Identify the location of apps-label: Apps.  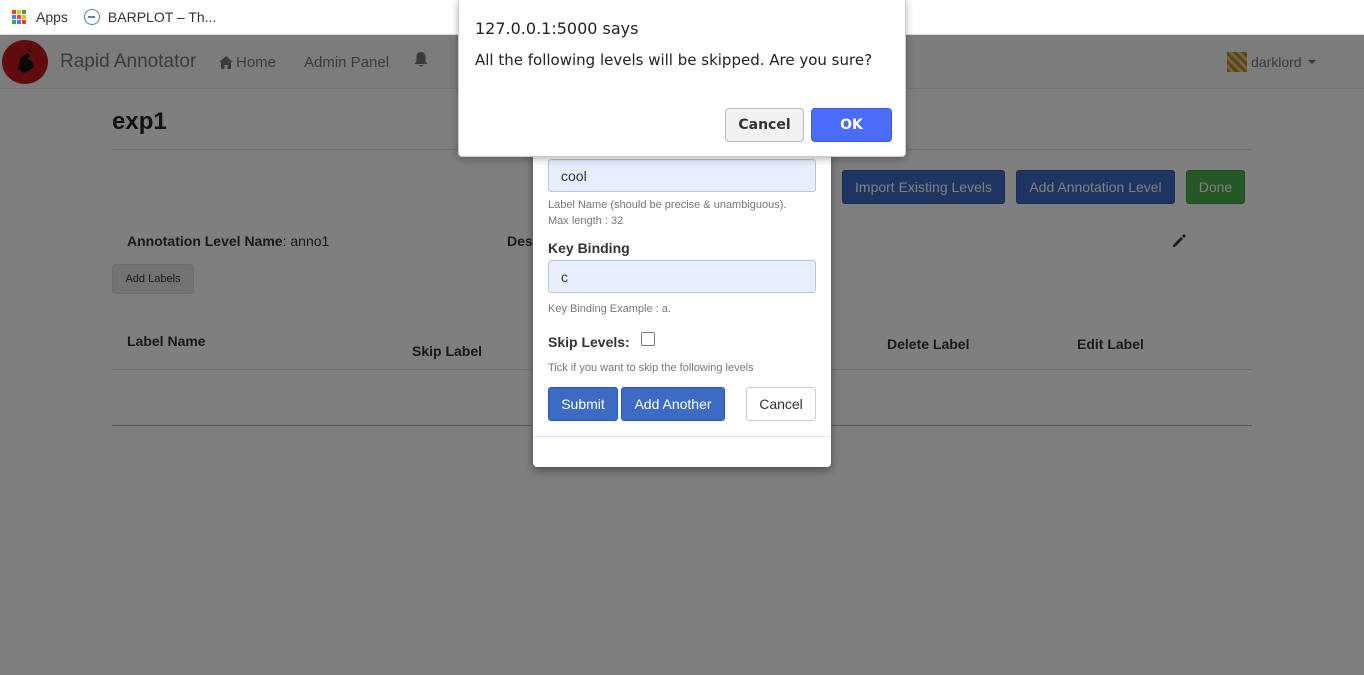
(52, 17).